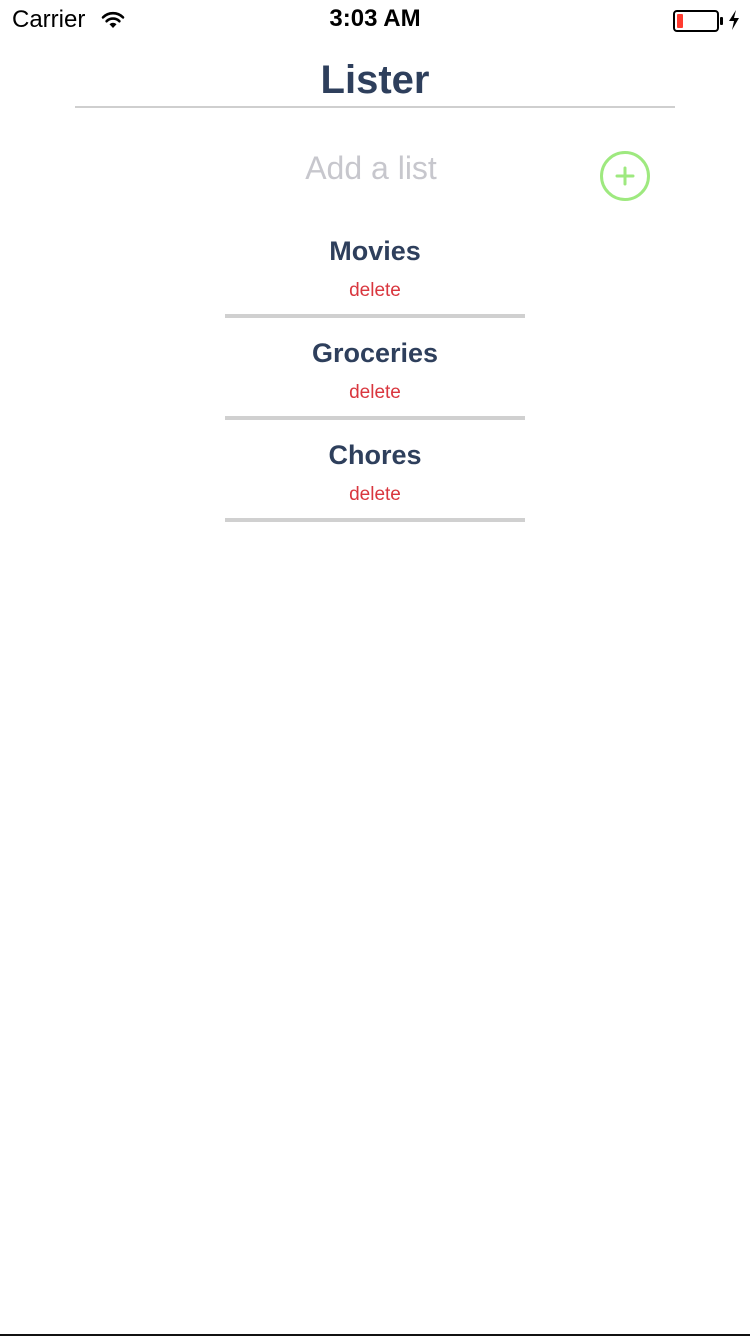  What do you see at coordinates (375, 353) in the screenshot?
I see `list-name: Groceries` at bounding box center [375, 353].